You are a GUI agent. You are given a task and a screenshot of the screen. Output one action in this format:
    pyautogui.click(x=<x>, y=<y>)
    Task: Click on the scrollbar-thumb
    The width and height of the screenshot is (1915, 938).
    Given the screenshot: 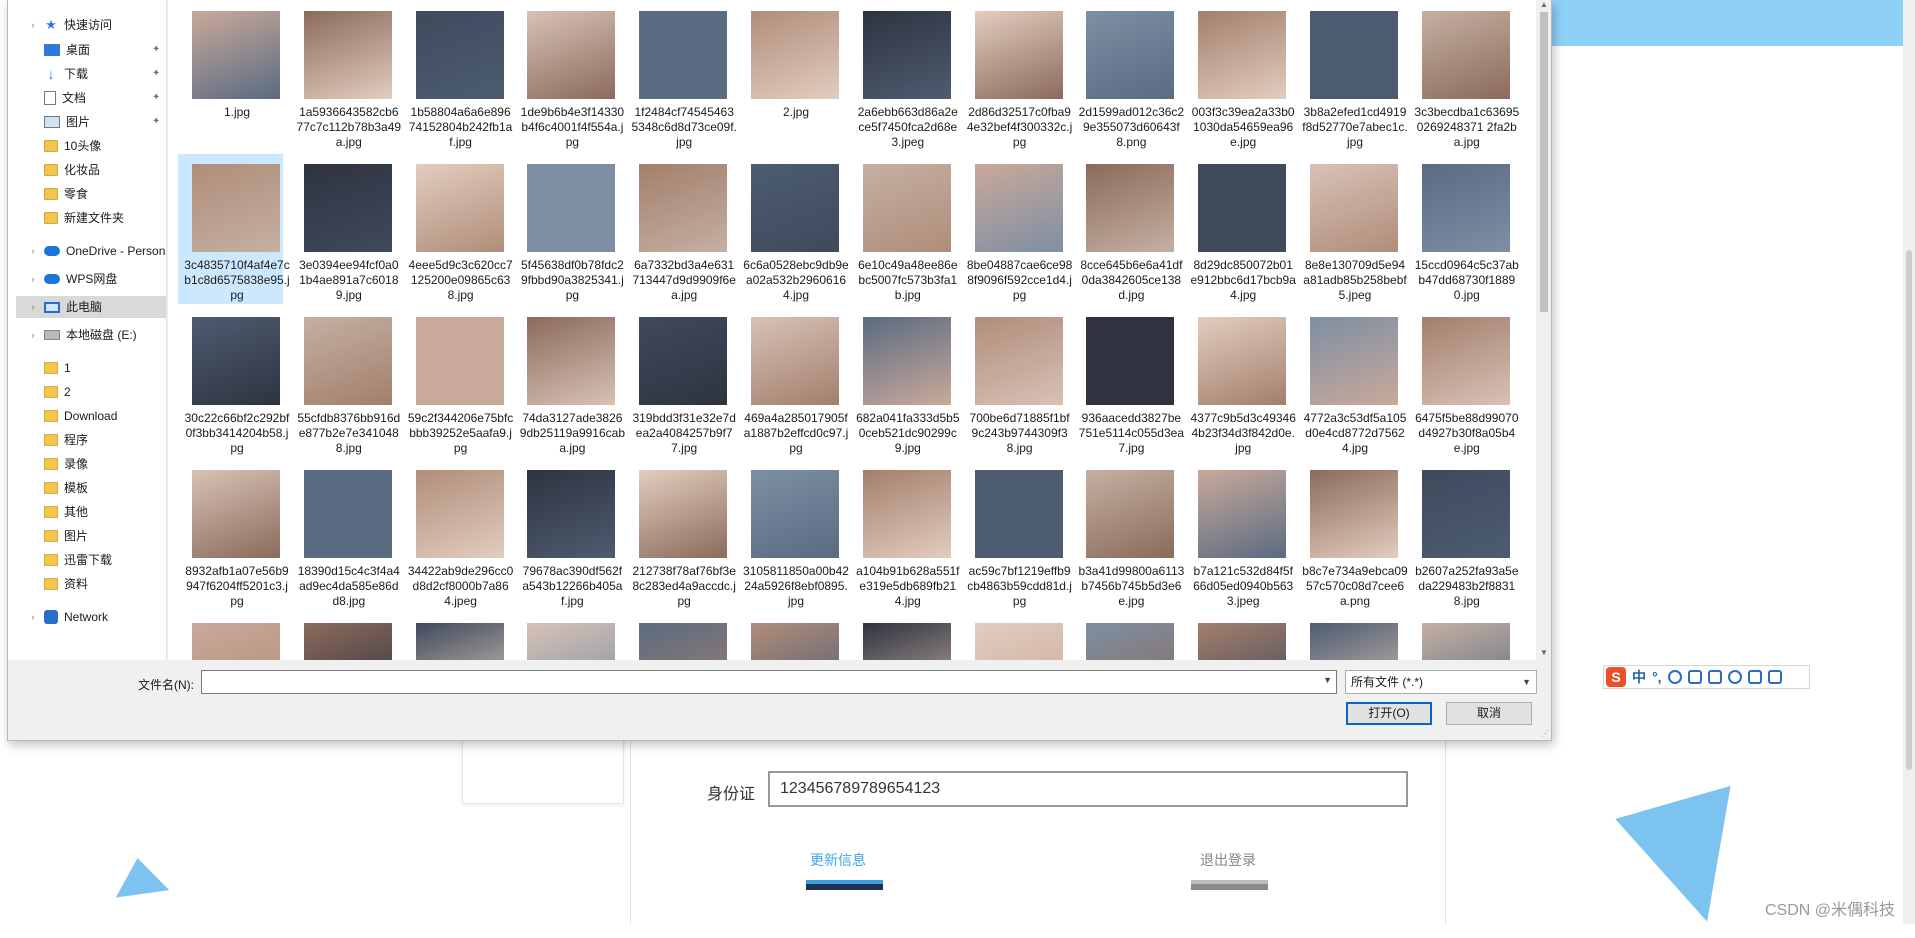 What is the action you would take?
    pyautogui.click(x=1544, y=162)
    